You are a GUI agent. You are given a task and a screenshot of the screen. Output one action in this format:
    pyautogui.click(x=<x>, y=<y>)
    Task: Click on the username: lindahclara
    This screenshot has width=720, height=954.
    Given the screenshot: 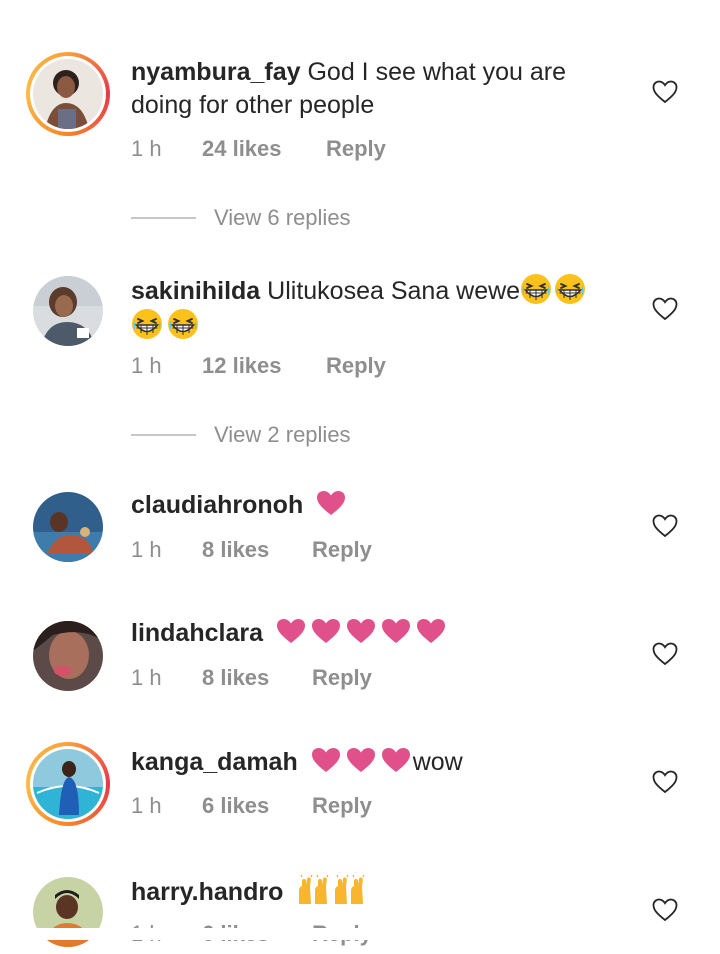 What is the action you would take?
    pyautogui.click(x=197, y=633)
    